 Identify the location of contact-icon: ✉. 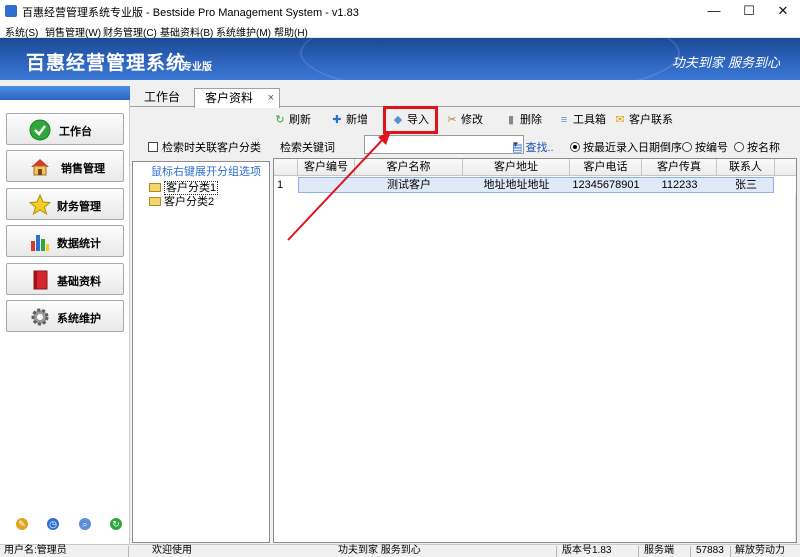
(620, 120).